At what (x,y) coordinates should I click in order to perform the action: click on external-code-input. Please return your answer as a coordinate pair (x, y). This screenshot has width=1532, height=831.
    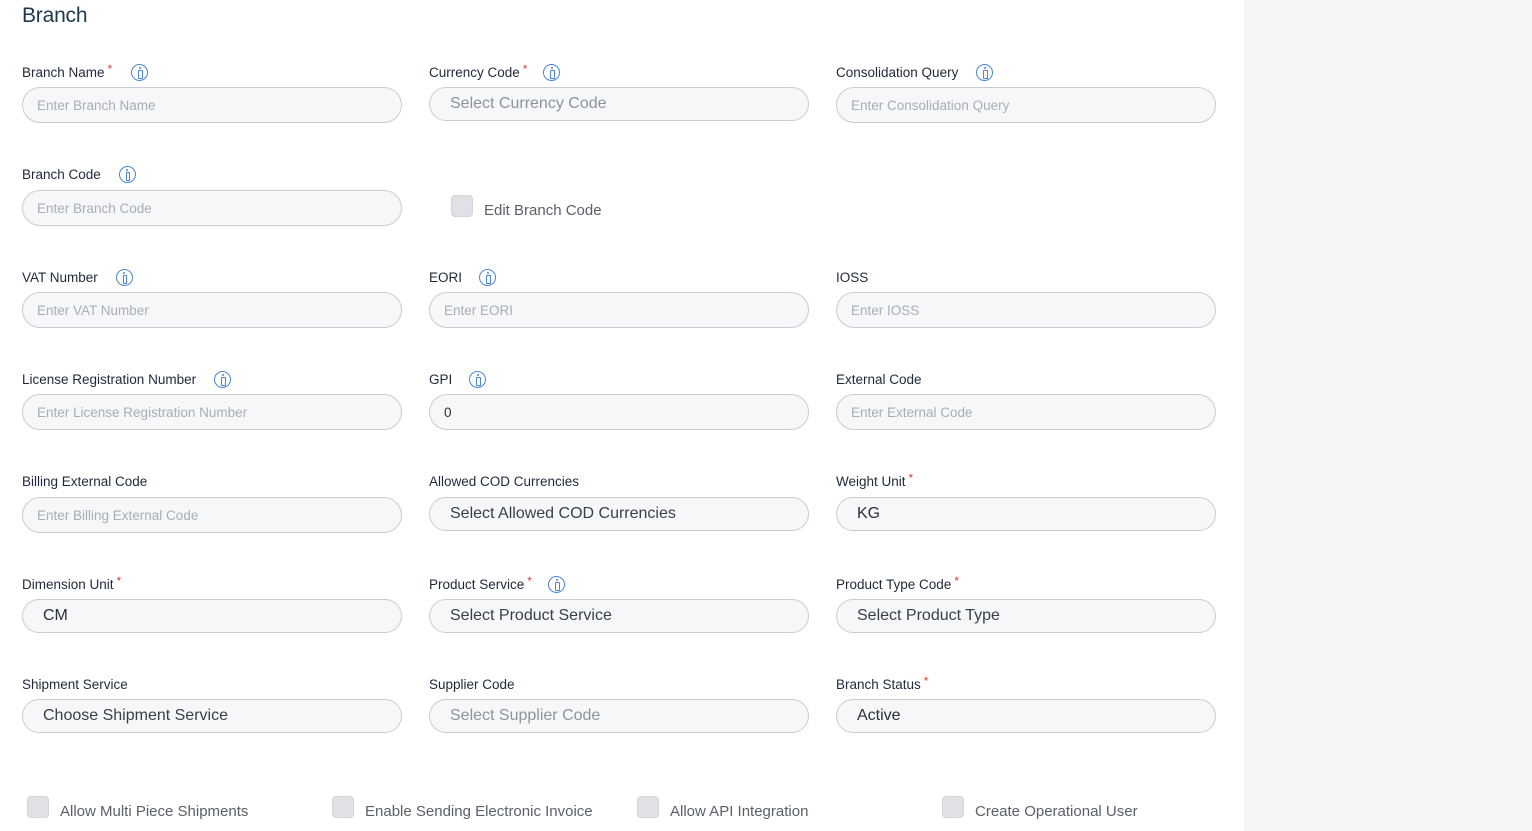
    Looking at the image, I should click on (1026, 412).